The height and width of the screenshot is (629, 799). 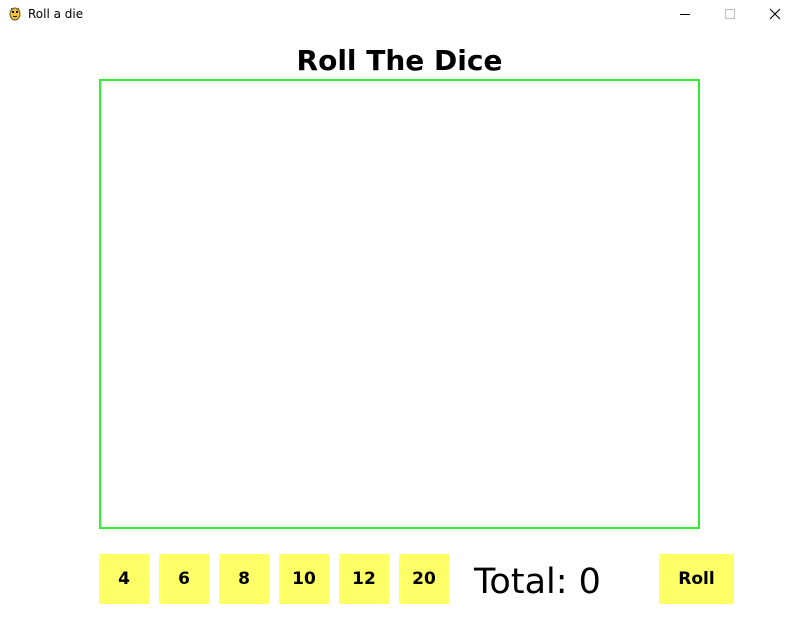 I want to click on close-icon, so click(x=775, y=14).